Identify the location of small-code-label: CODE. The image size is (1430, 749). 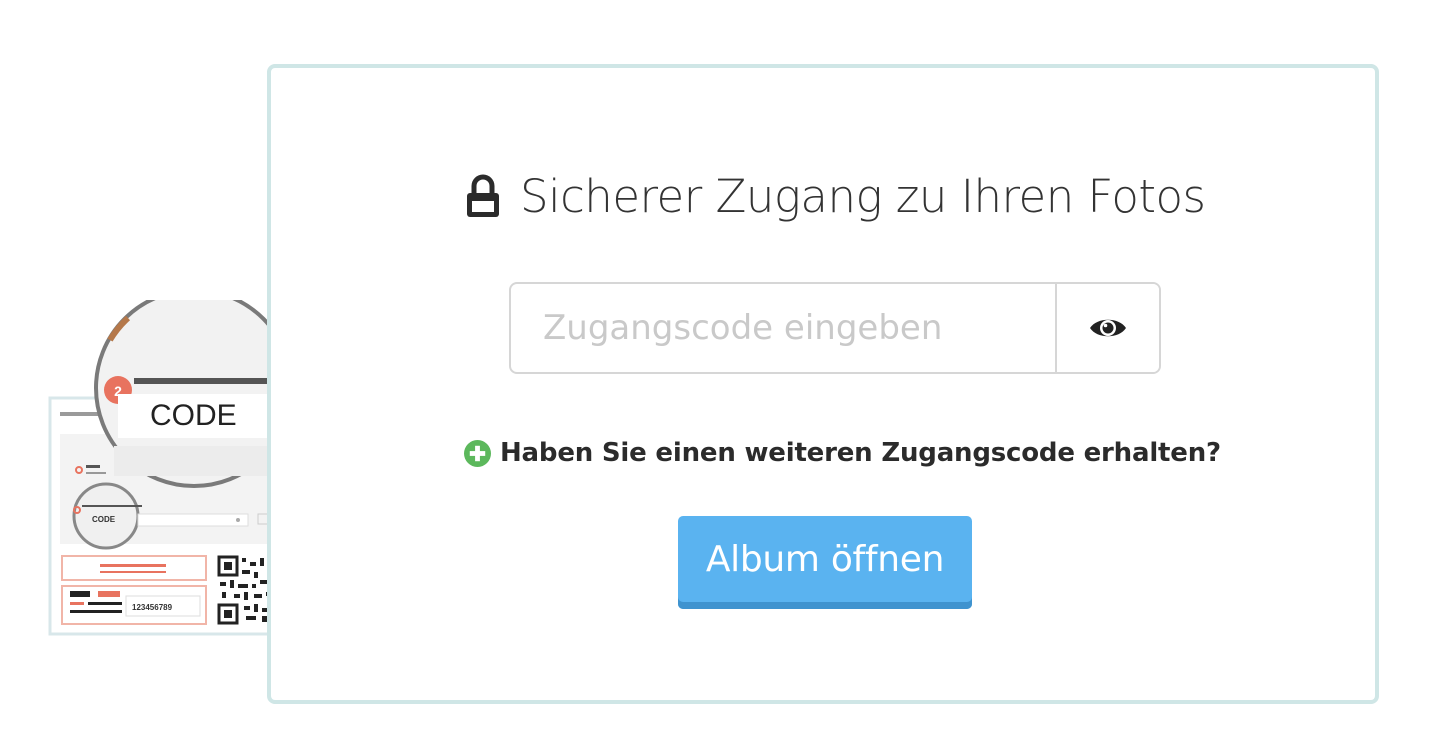
(104, 519).